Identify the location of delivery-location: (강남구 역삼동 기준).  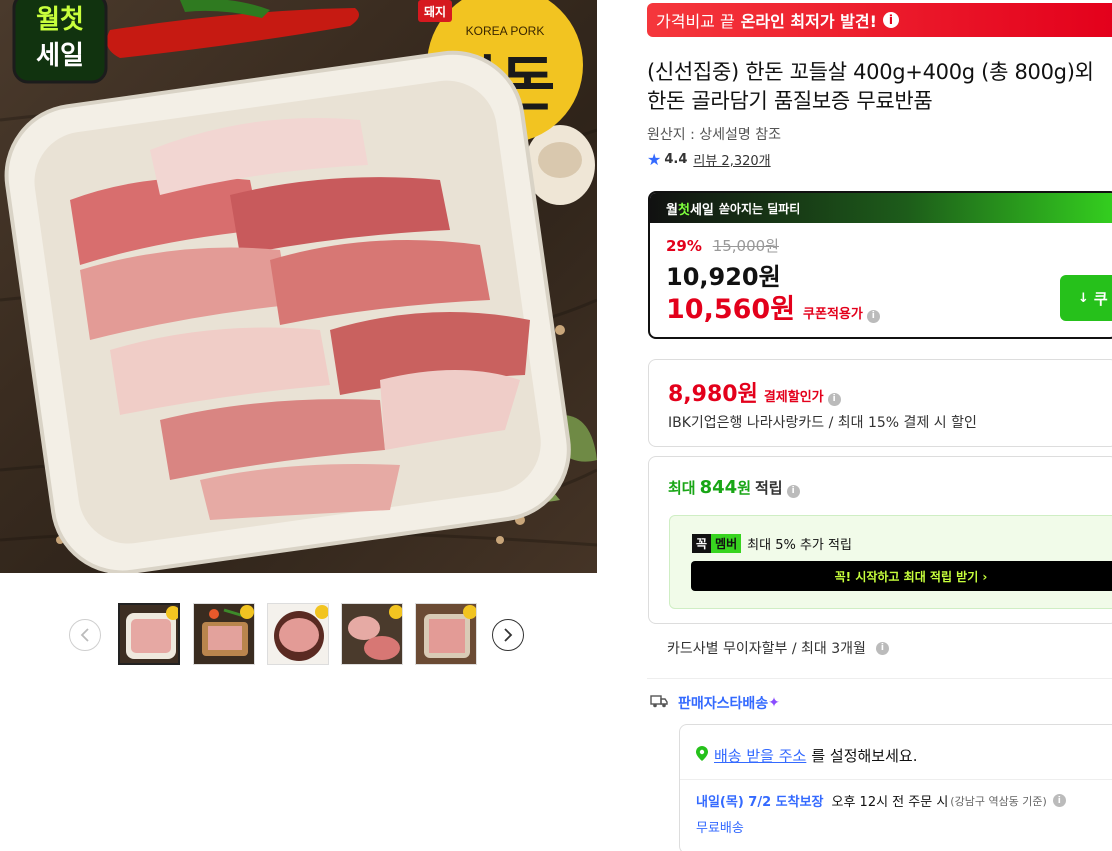
(998, 801).